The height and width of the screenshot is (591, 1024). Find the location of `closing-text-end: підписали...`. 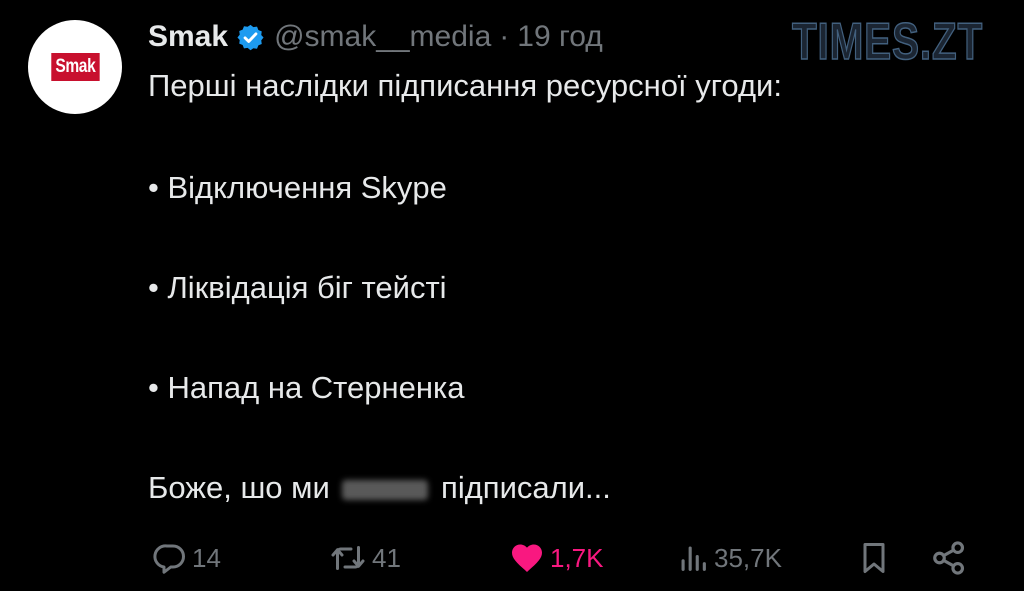

closing-text-end: підписали... is located at coordinates (526, 487).